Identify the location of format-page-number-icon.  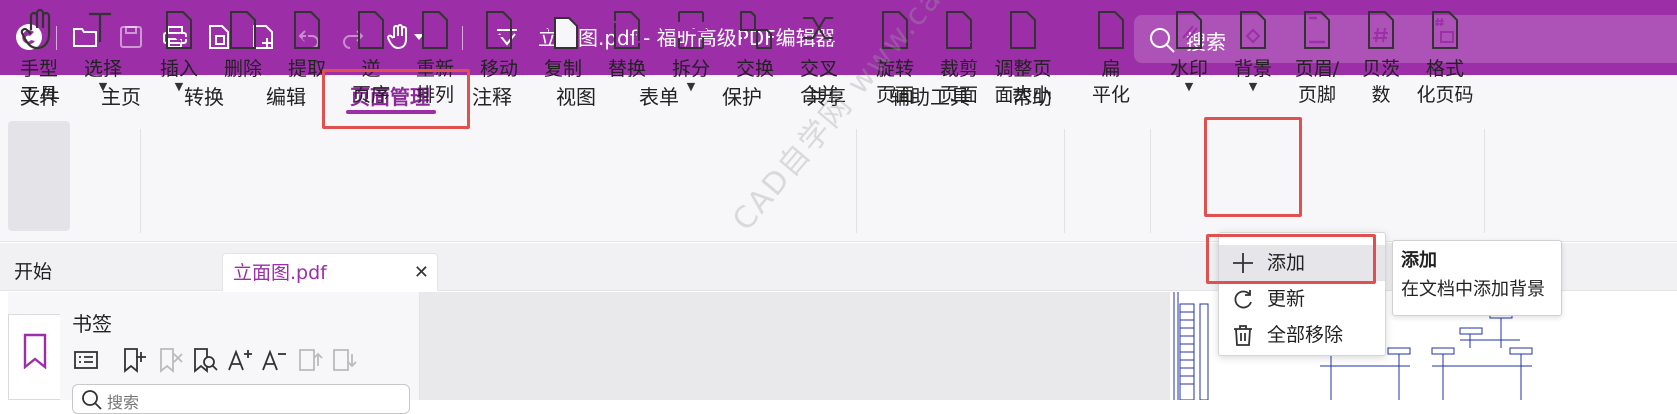
(1445, 30).